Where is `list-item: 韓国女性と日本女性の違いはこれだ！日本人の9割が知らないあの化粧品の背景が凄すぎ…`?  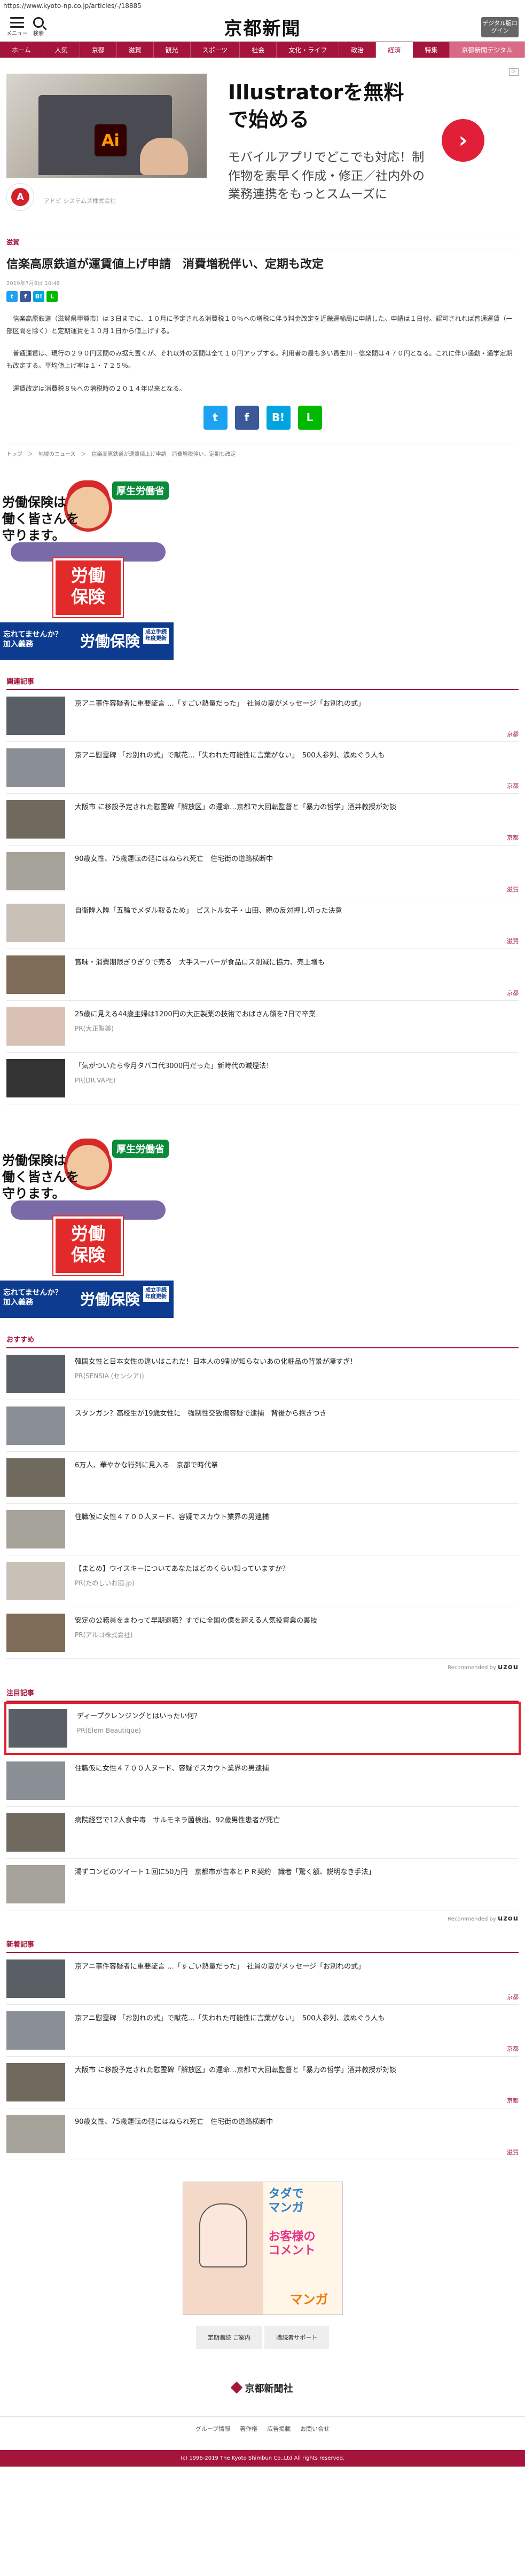
list-item: 韓国女性と日本女性の違いはこれだ！日本人の9割が知らないあの化粧品の背景が凄すぎ… is located at coordinates (262, 1374).